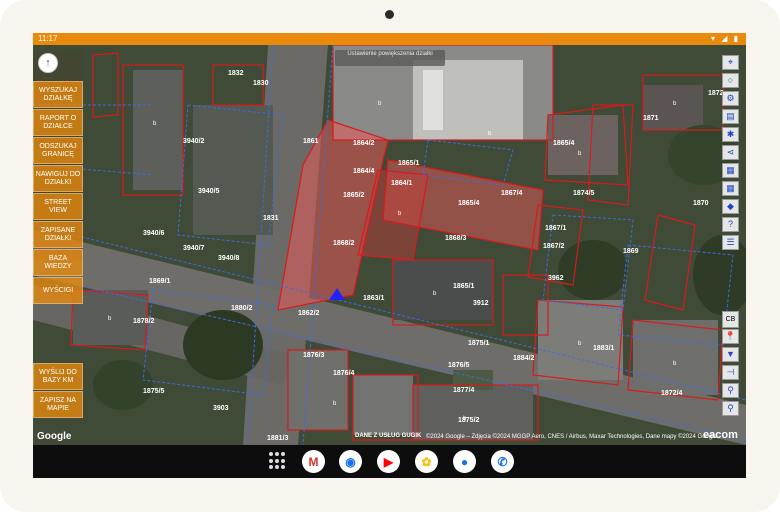 The width and height of the screenshot is (780, 512). What do you see at coordinates (730, 80) in the screenshot?
I see `circle-icon: ○` at bounding box center [730, 80].